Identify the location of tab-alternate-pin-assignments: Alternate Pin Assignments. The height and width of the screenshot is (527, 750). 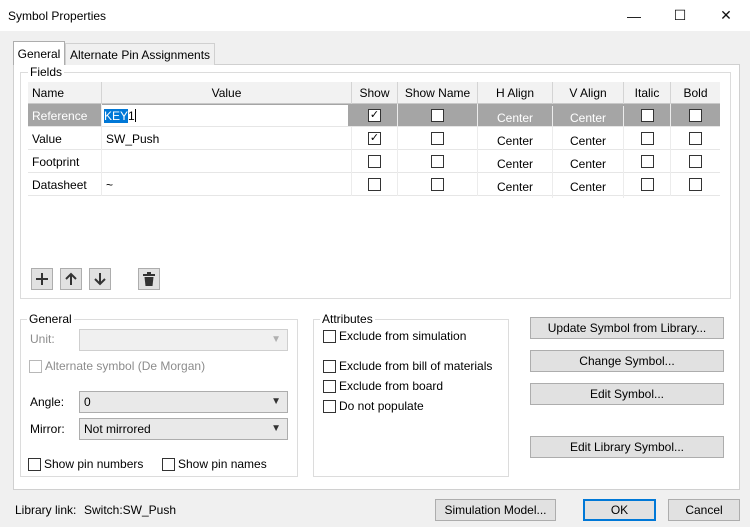
(140, 54).